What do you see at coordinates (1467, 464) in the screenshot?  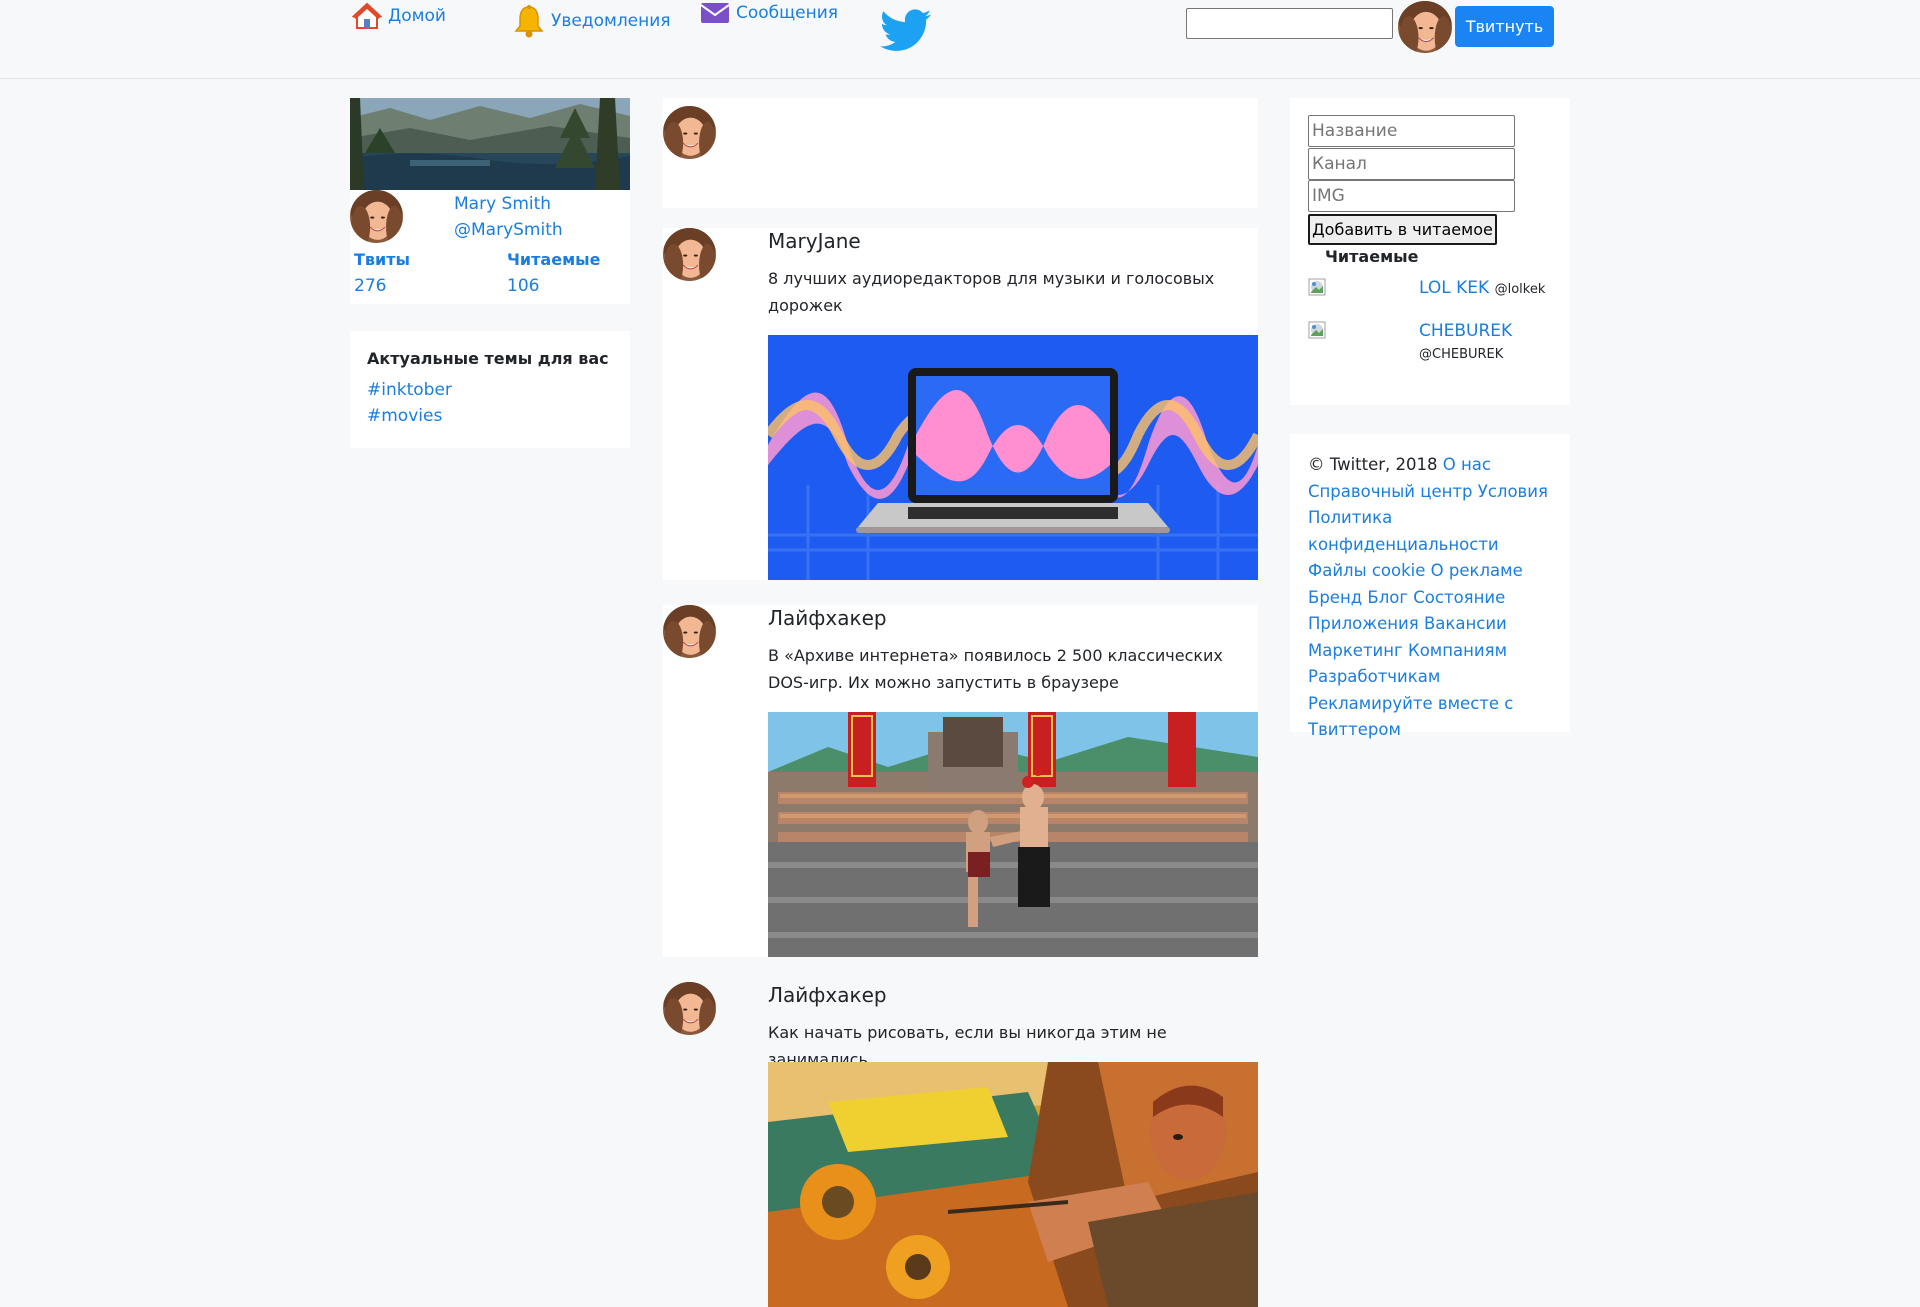 I see `footer-link: О нас` at bounding box center [1467, 464].